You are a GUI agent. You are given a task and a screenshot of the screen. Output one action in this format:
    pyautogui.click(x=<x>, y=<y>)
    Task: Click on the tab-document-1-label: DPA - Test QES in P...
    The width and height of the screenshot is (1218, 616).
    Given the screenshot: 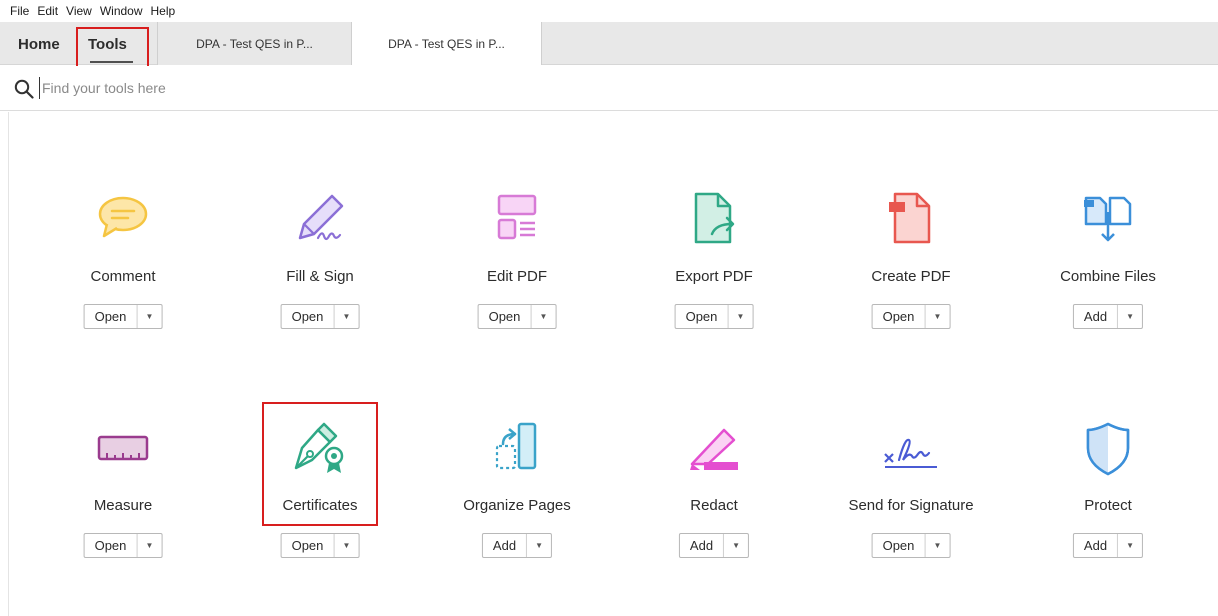 What is the action you would take?
    pyautogui.click(x=254, y=43)
    